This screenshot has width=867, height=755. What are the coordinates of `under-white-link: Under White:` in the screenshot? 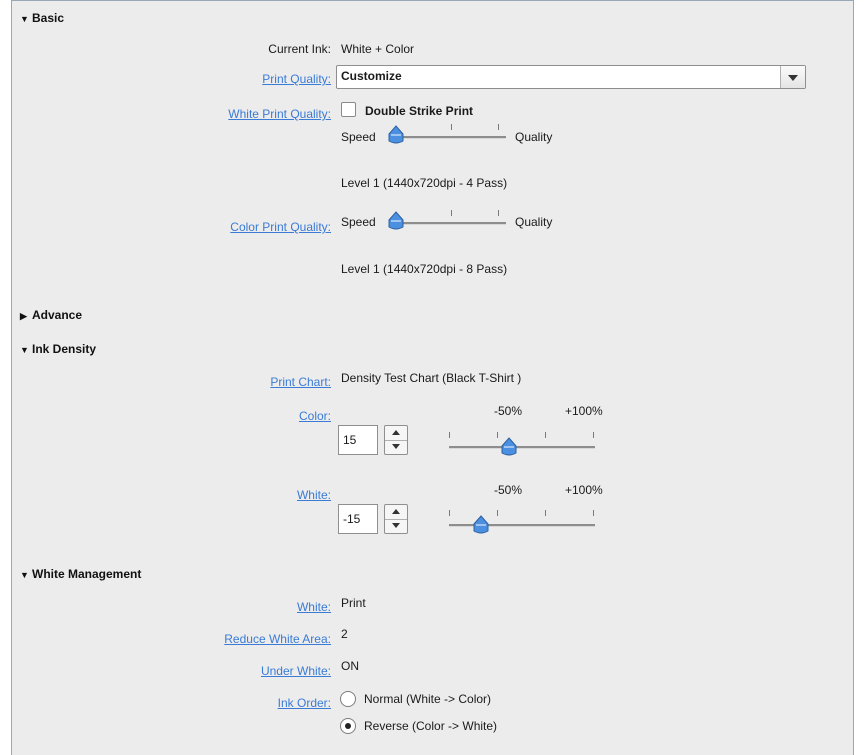 It's located at (296, 671).